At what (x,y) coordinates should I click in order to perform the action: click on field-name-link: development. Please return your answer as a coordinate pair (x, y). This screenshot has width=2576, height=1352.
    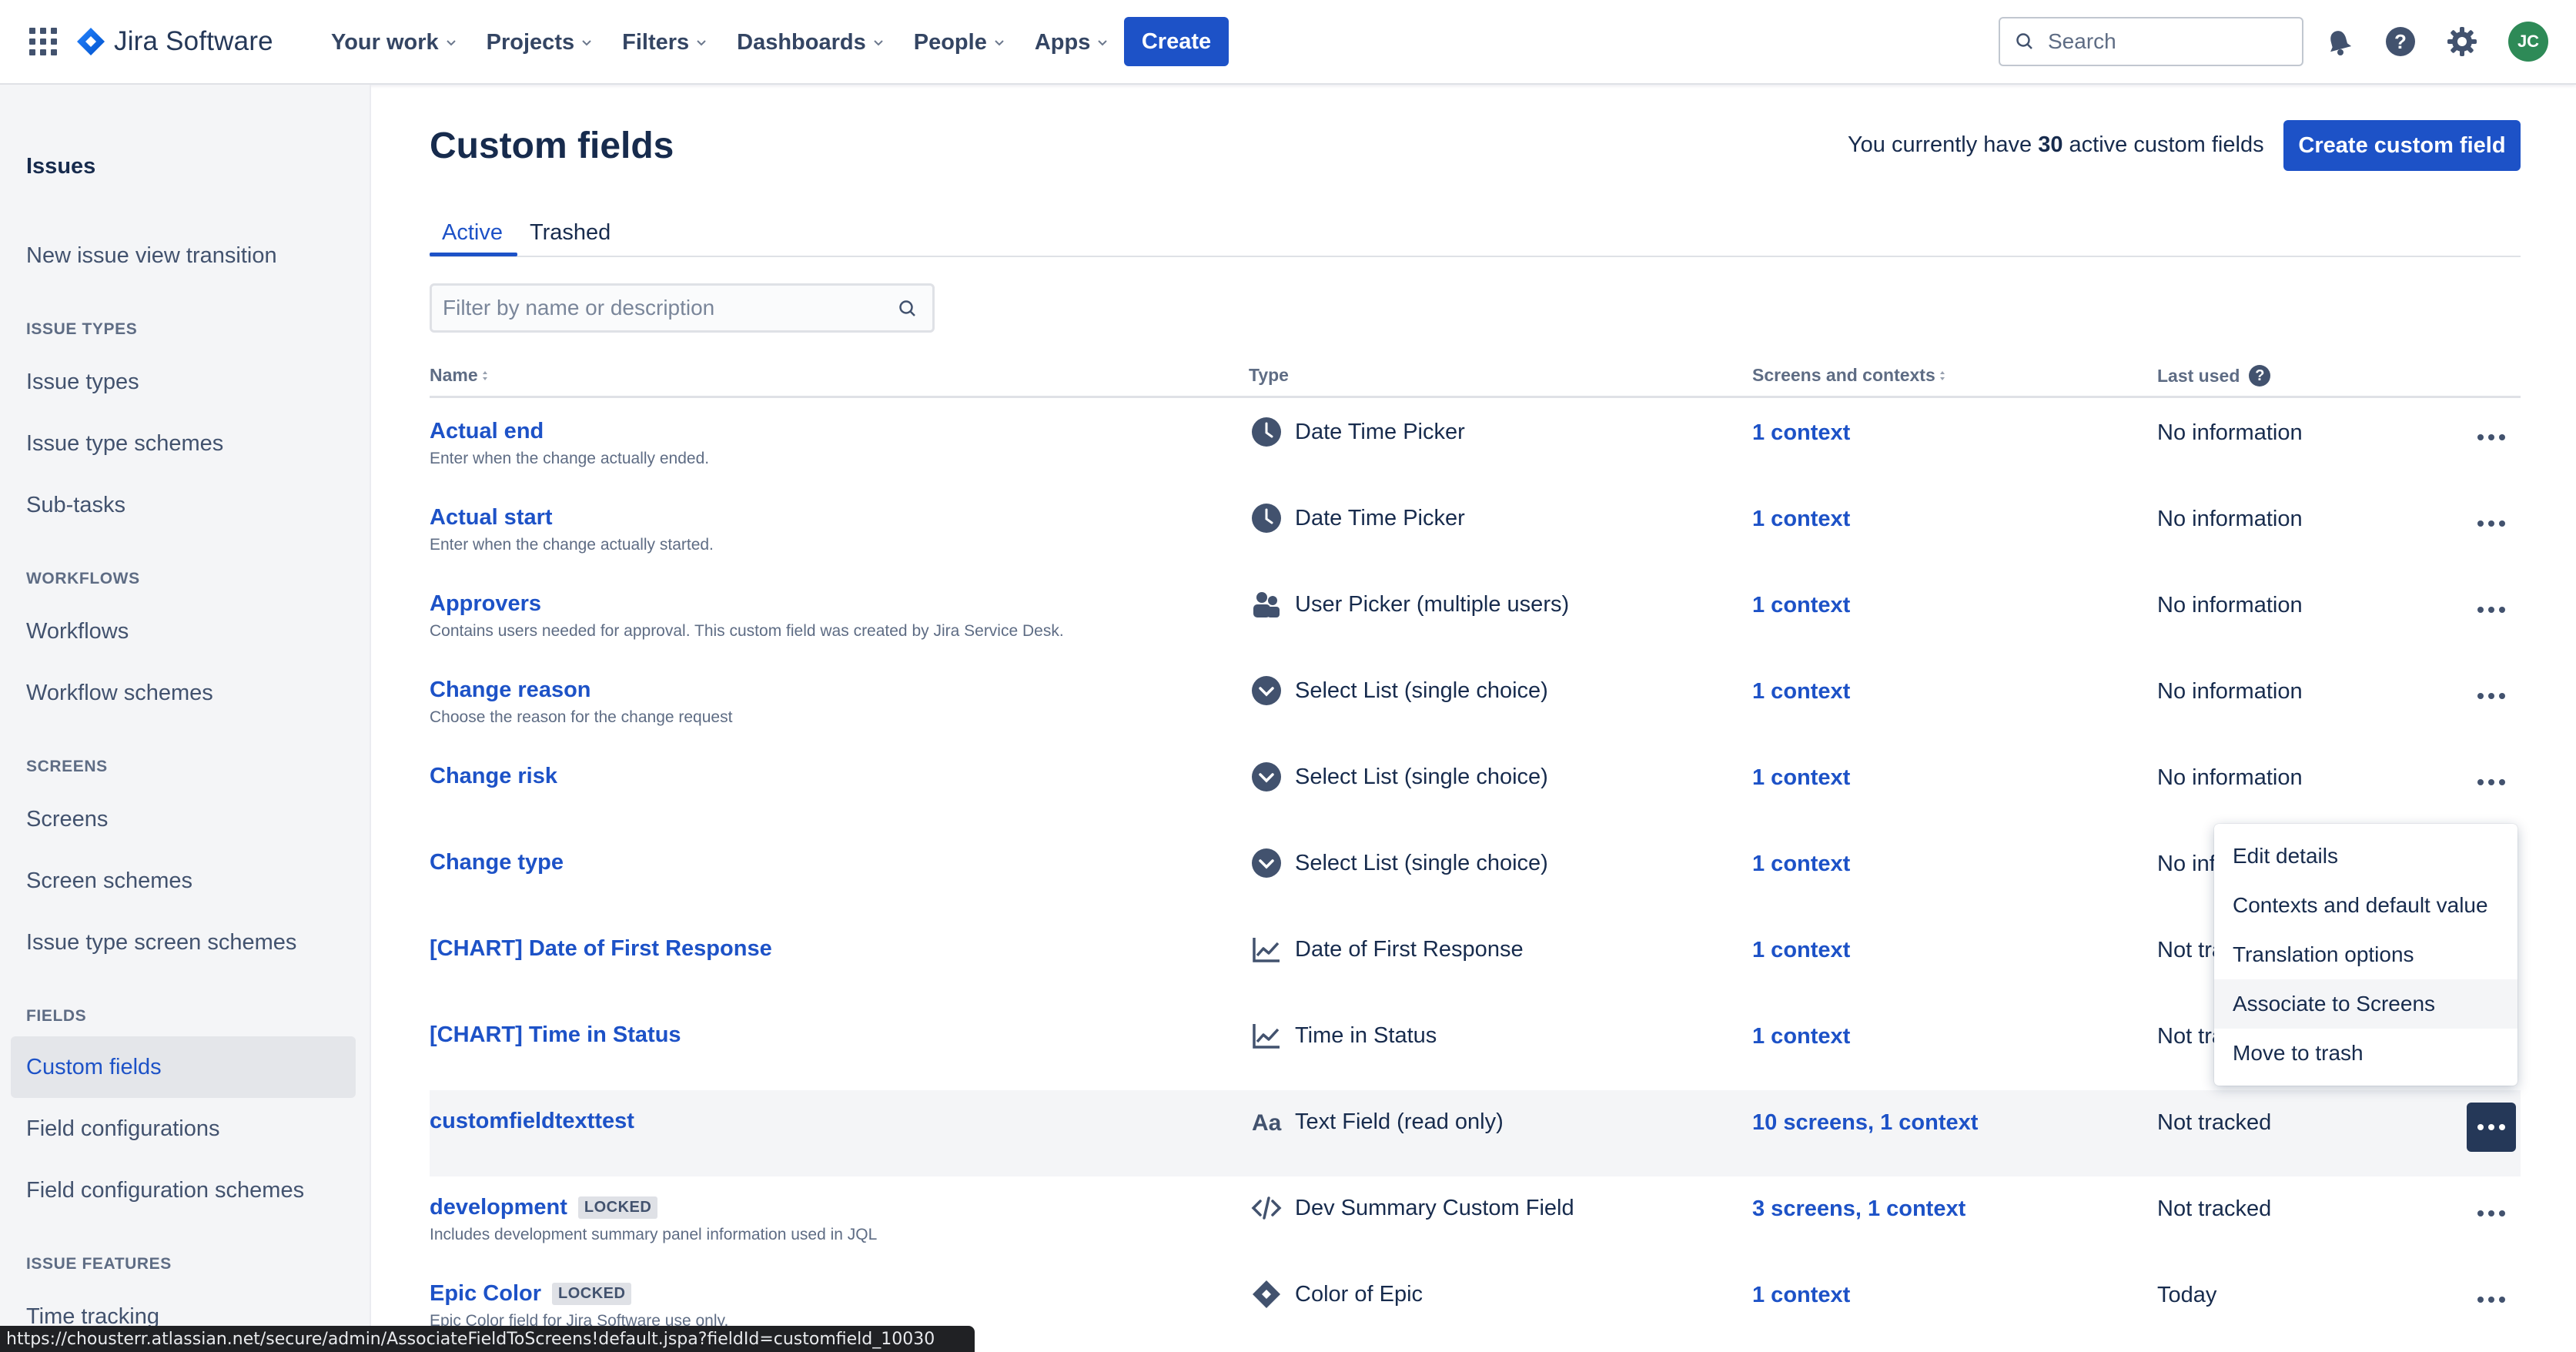
    Looking at the image, I should click on (499, 1208).